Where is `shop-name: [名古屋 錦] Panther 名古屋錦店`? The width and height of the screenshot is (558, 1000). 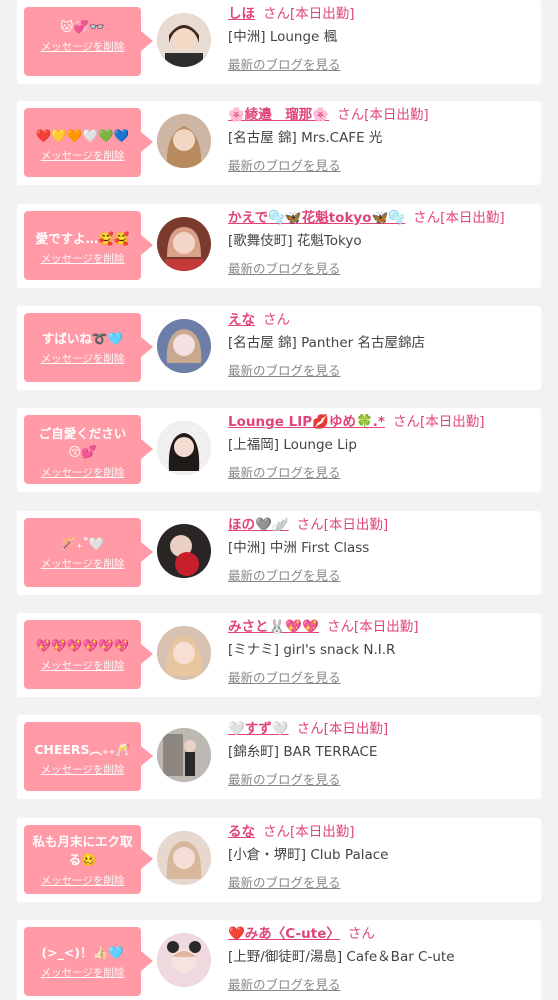 shop-name: [名古屋 錦] Panther 名古屋錦店 is located at coordinates (326, 343).